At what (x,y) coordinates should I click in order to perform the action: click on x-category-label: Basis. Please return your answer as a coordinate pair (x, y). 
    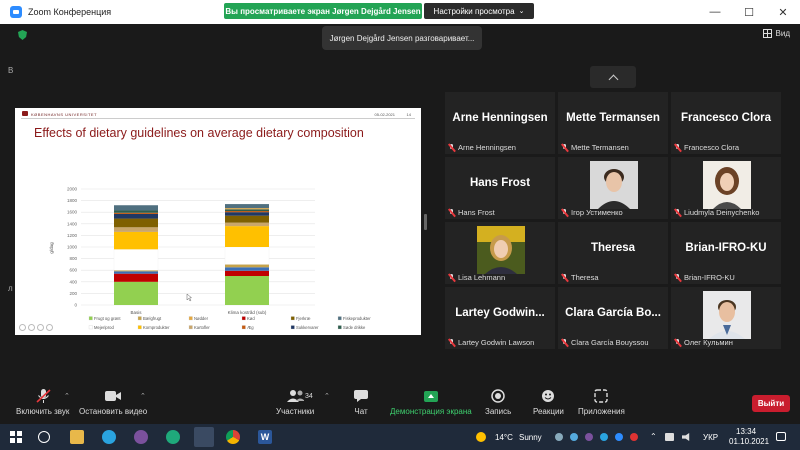
    Looking at the image, I should click on (136, 312).